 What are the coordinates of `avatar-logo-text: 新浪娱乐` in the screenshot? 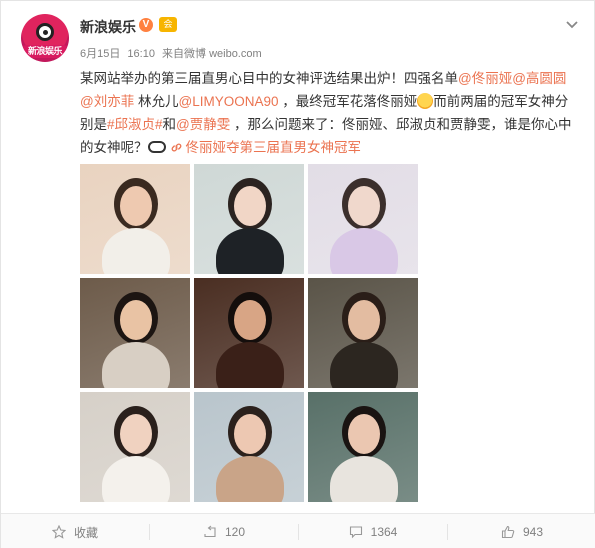 It's located at (45, 51).